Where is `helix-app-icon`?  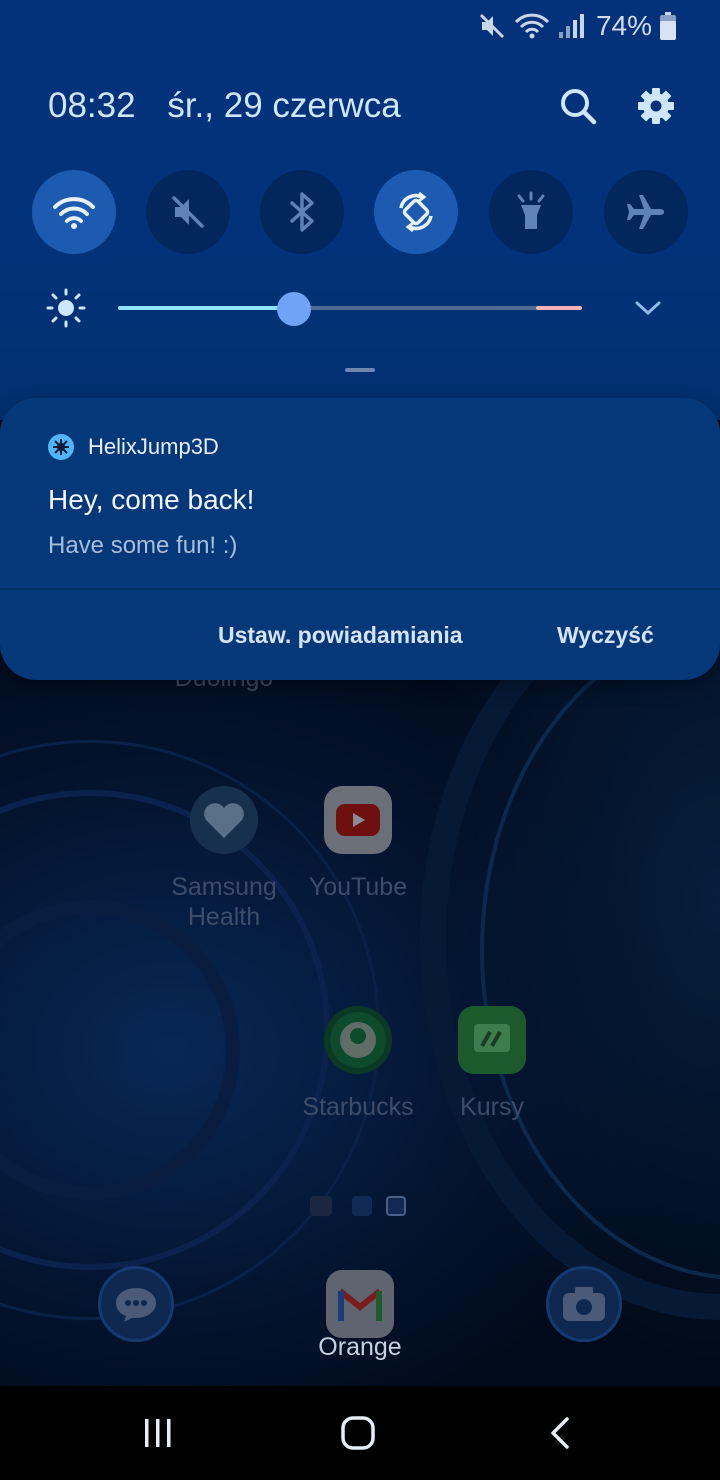 helix-app-icon is located at coordinates (61, 447).